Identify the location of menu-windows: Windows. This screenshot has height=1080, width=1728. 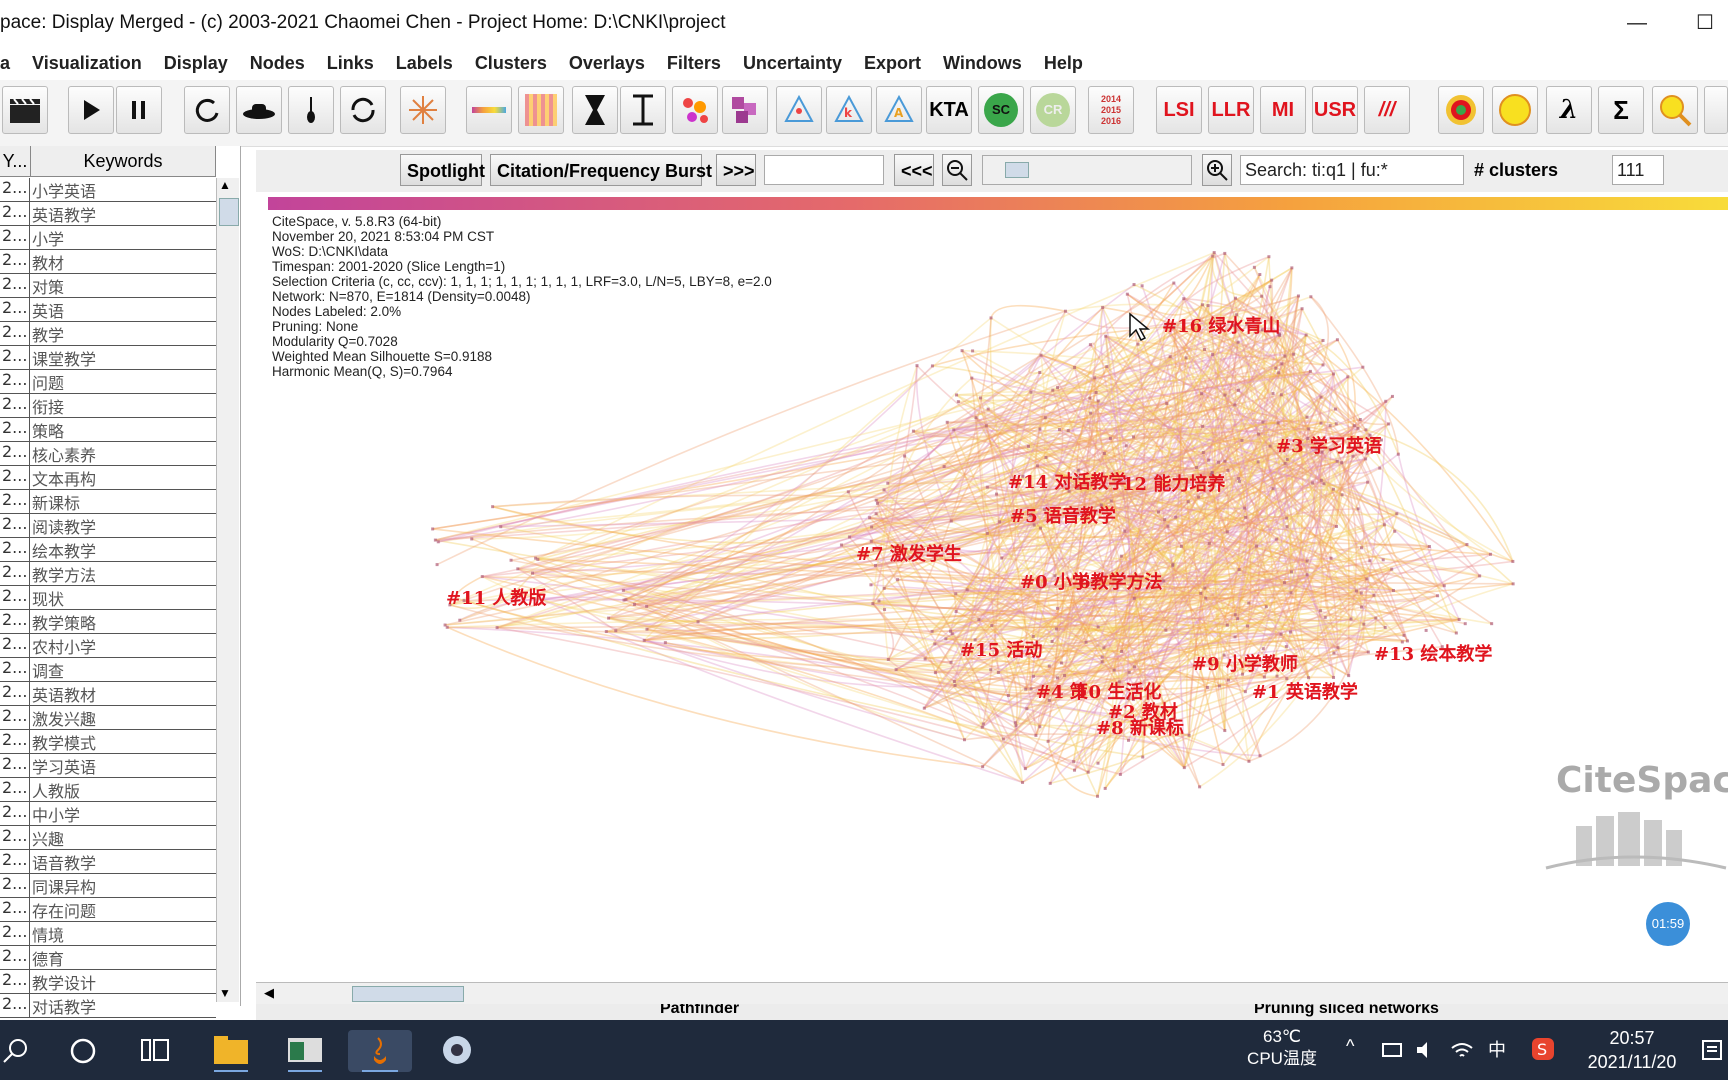
(982, 63).